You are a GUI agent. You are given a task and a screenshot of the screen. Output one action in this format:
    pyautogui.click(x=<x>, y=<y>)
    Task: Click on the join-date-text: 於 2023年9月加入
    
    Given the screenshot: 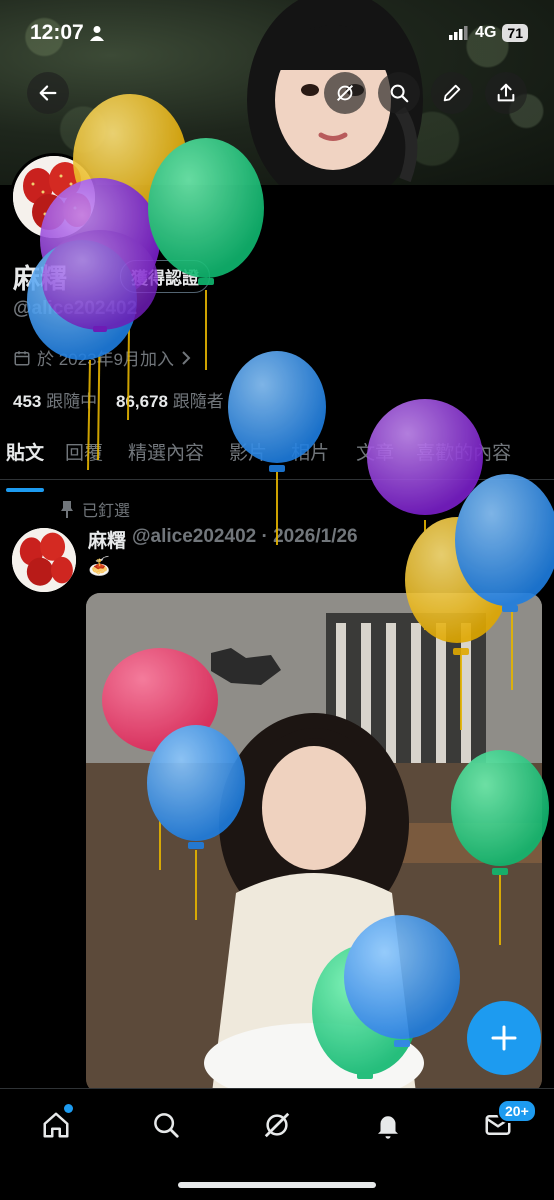 What is the action you would take?
    pyautogui.click(x=105, y=359)
    